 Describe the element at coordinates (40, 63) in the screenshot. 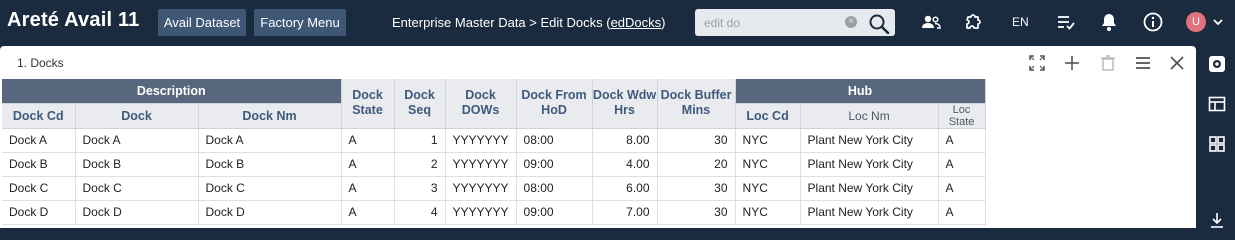

I see `panel-title: 1. Docks` at that location.